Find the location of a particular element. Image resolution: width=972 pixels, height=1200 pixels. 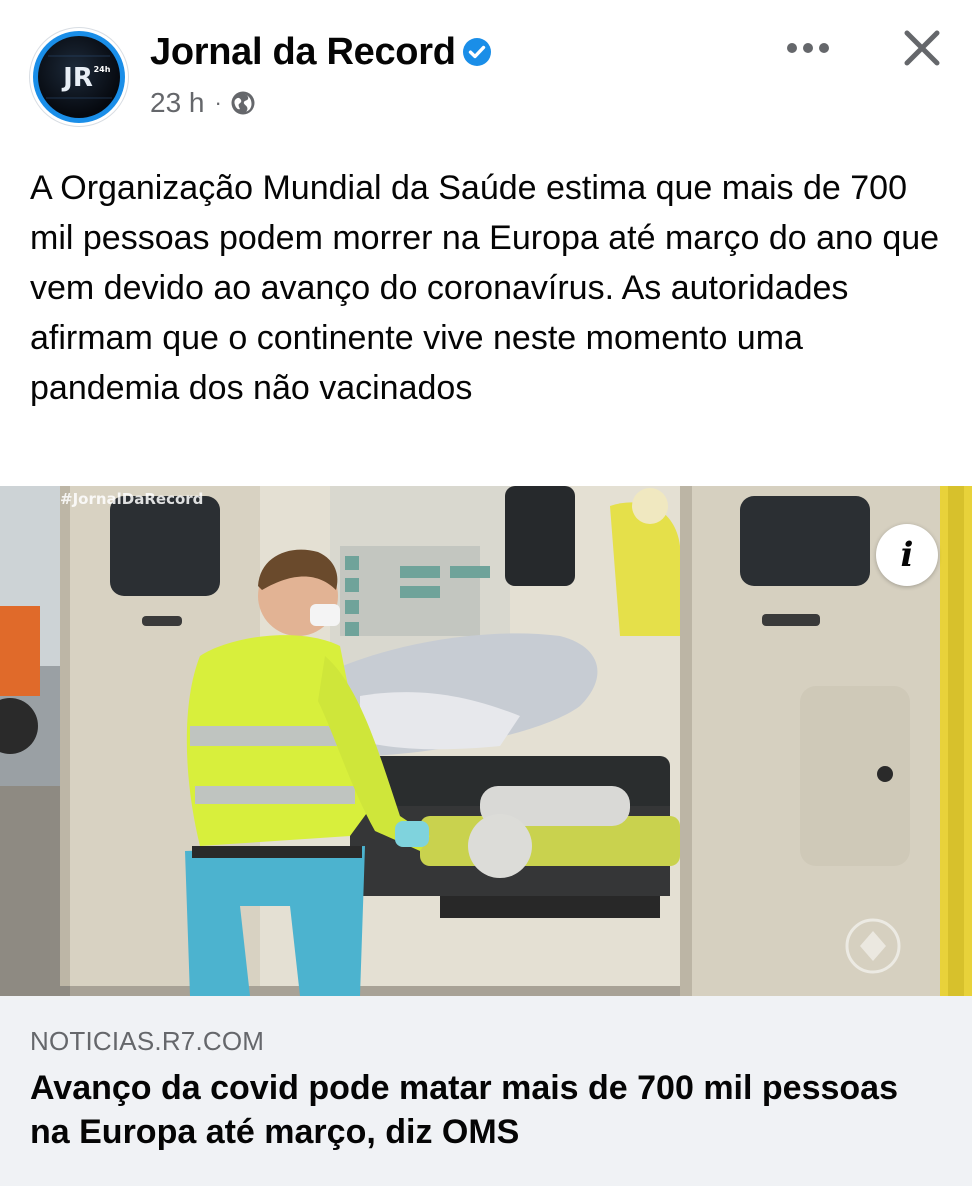

image-watermark: #JornalDaRecord is located at coordinates (132, 499).